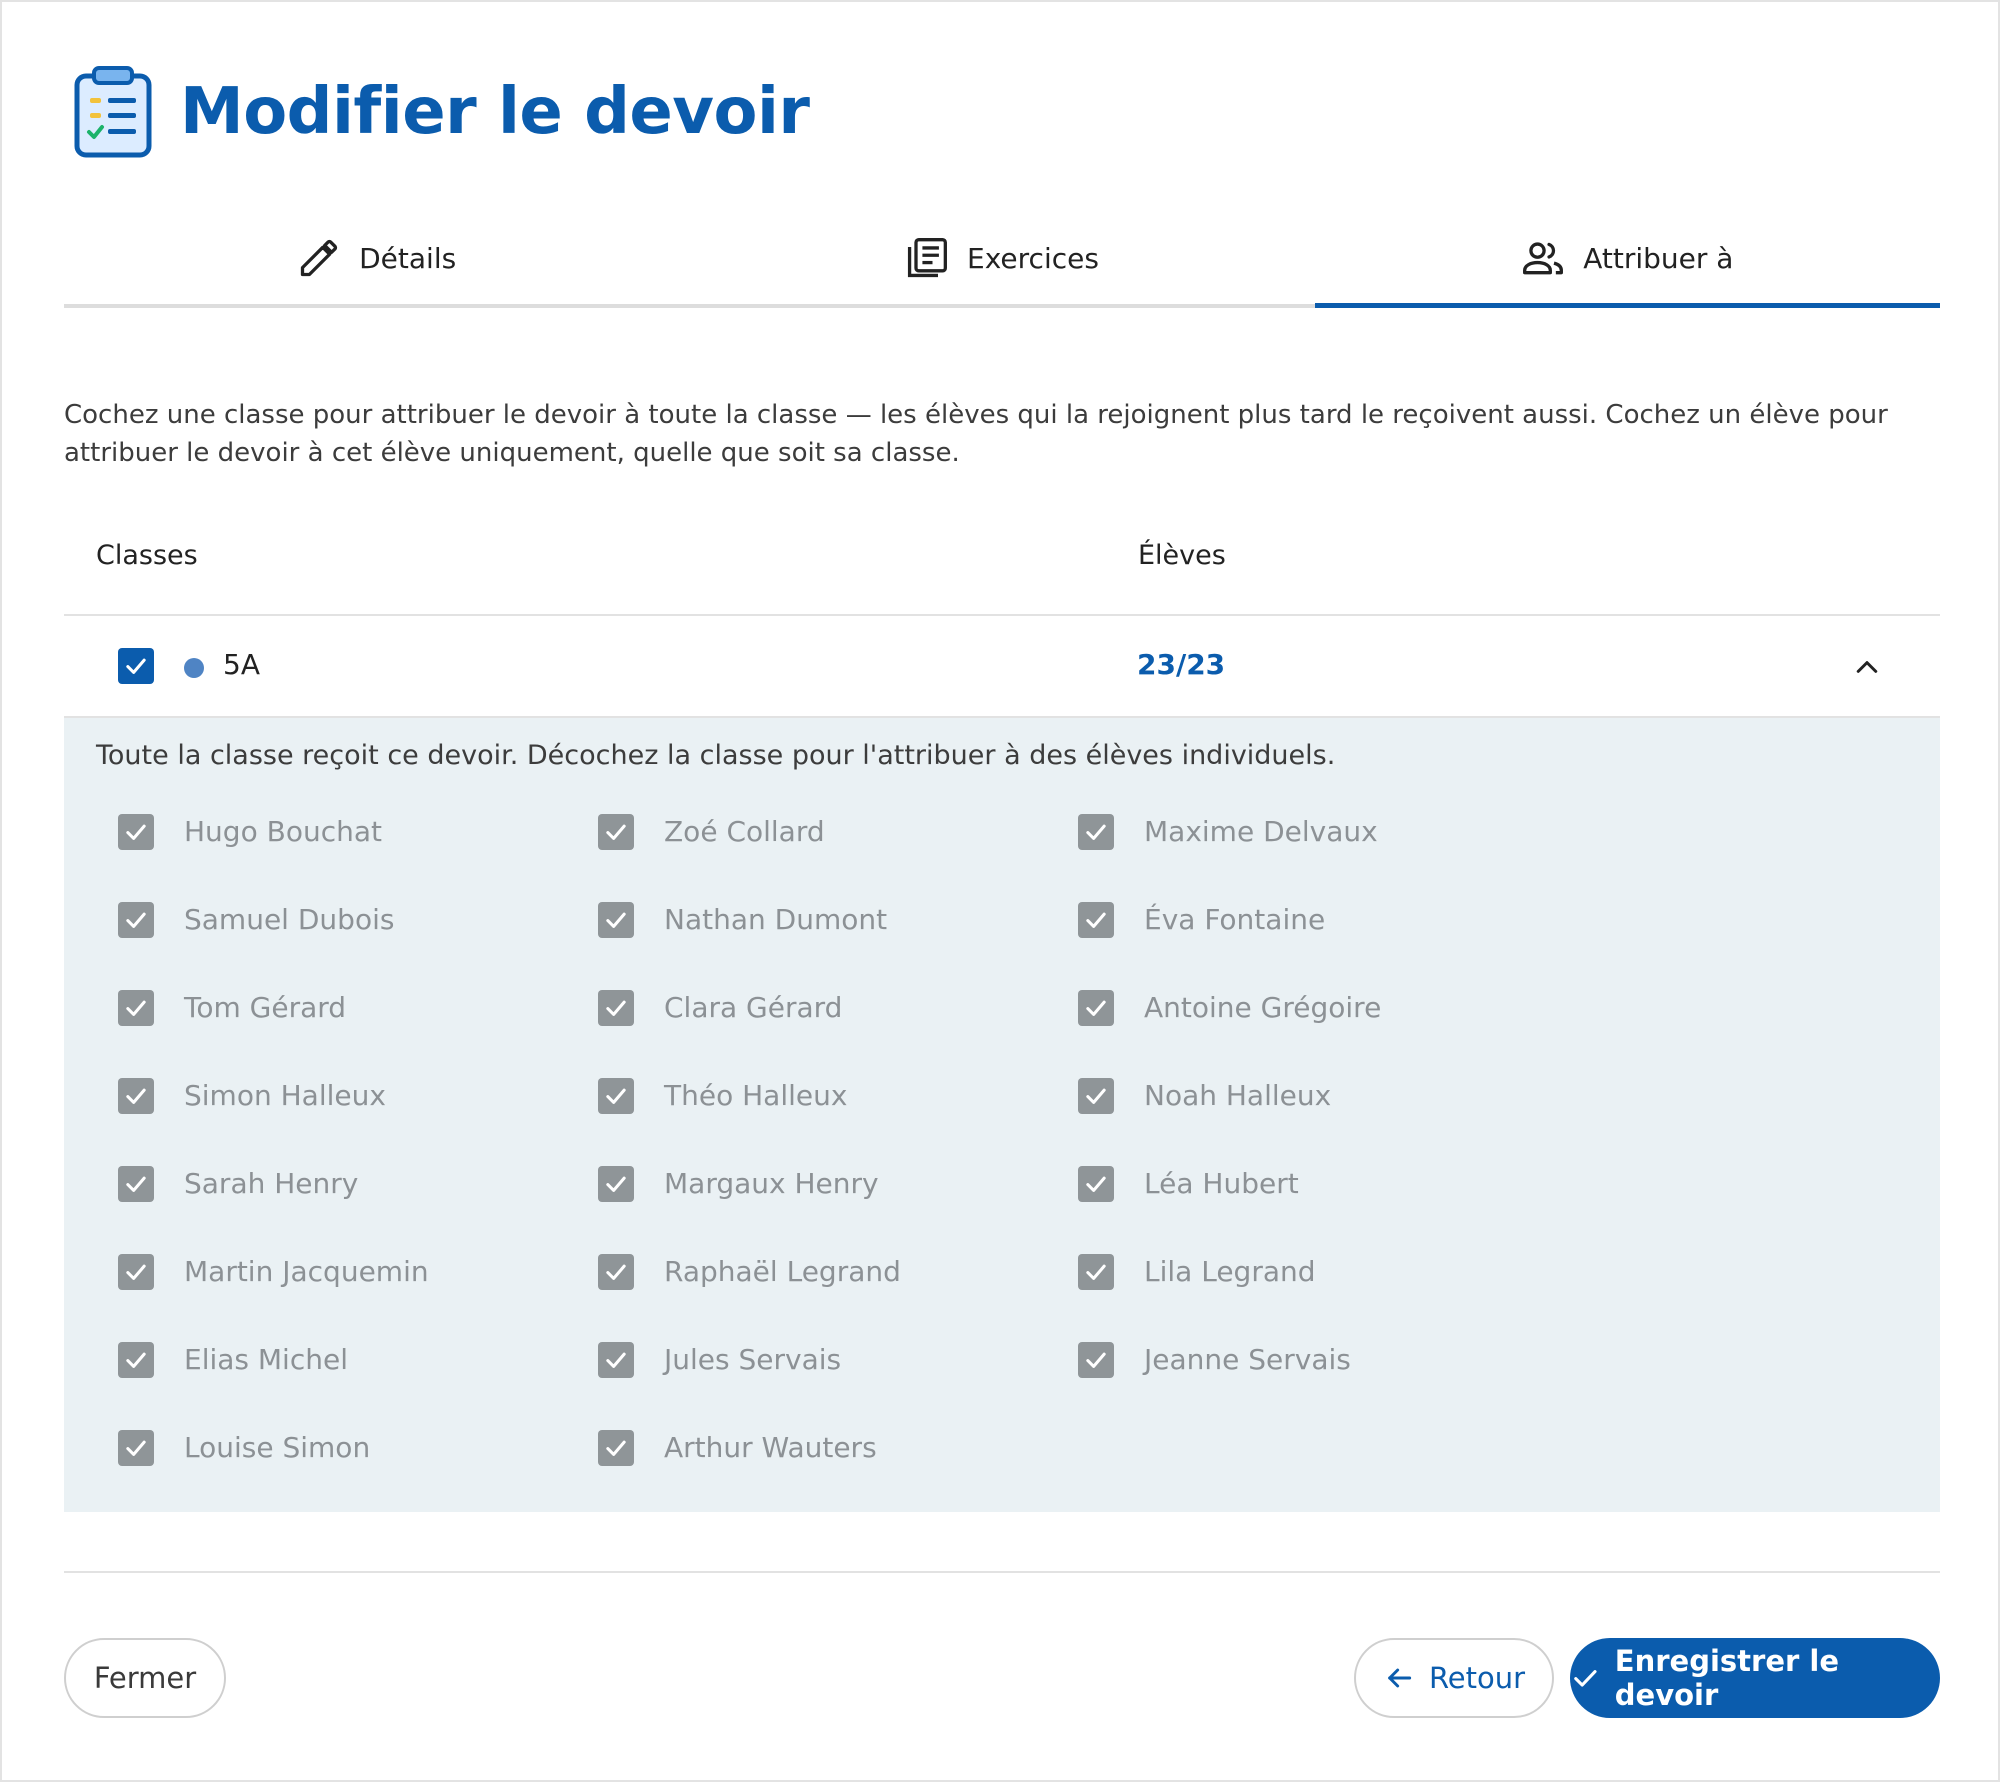  I want to click on collapse-button, so click(1867, 667).